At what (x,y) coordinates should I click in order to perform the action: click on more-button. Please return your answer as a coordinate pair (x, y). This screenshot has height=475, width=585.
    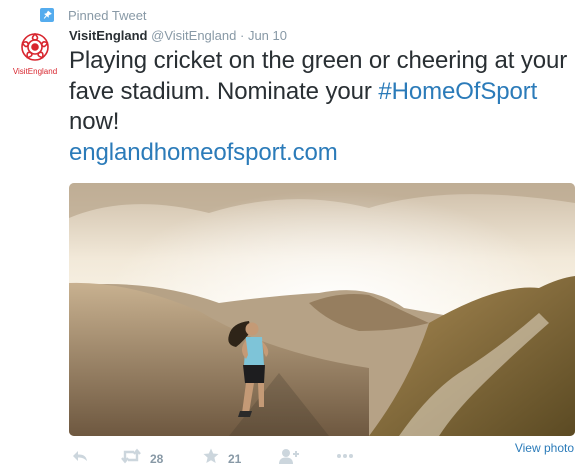
    Looking at the image, I should click on (345, 458).